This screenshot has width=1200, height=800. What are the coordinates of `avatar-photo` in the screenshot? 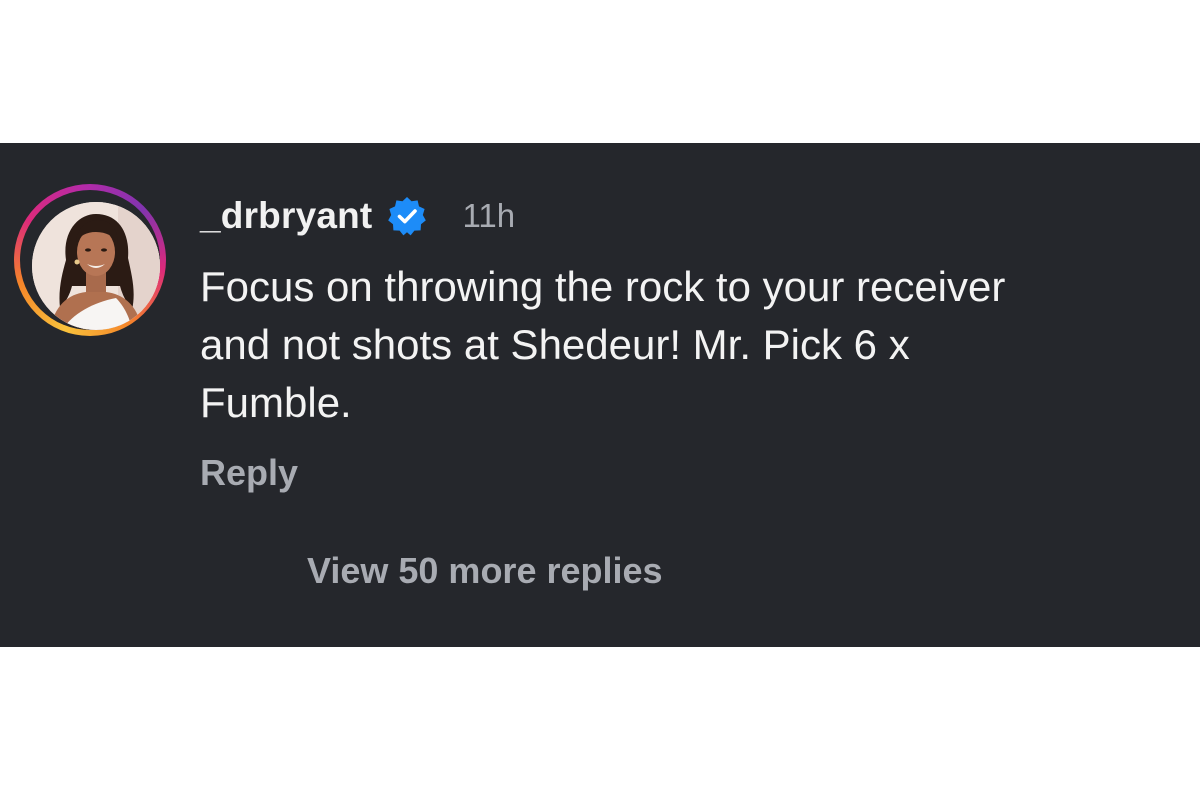 It's located at (96, 266).